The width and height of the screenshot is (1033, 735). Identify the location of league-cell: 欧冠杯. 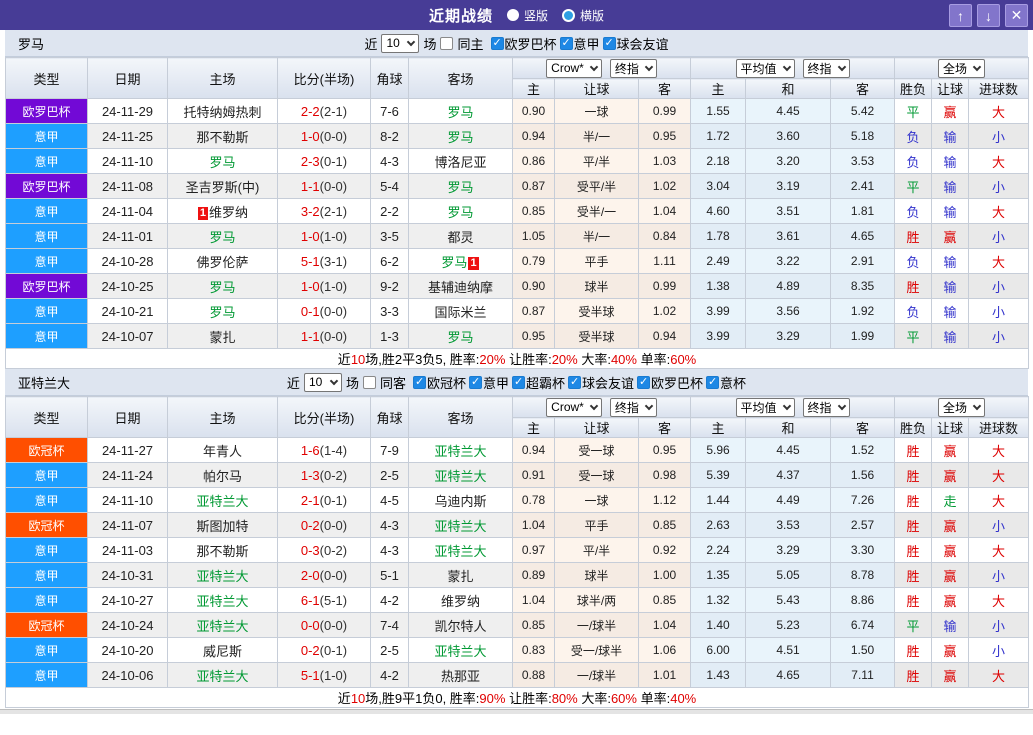
(46, 525).